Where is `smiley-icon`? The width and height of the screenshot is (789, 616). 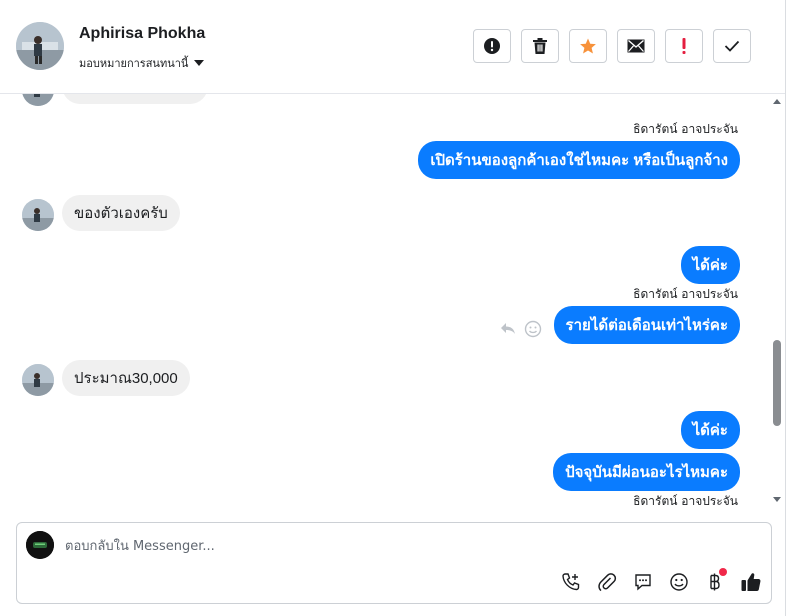
smiley-icon is located at coordinates (679, 582).